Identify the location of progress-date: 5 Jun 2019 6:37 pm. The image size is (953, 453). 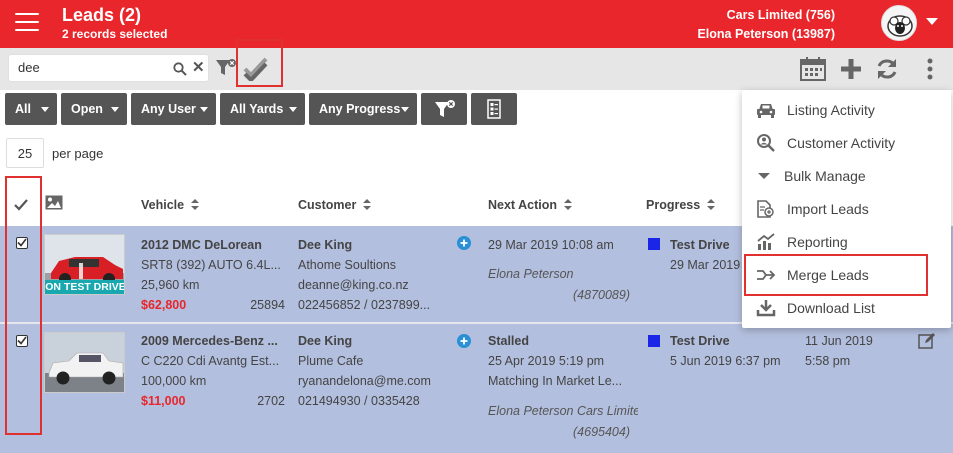
(725, 361).